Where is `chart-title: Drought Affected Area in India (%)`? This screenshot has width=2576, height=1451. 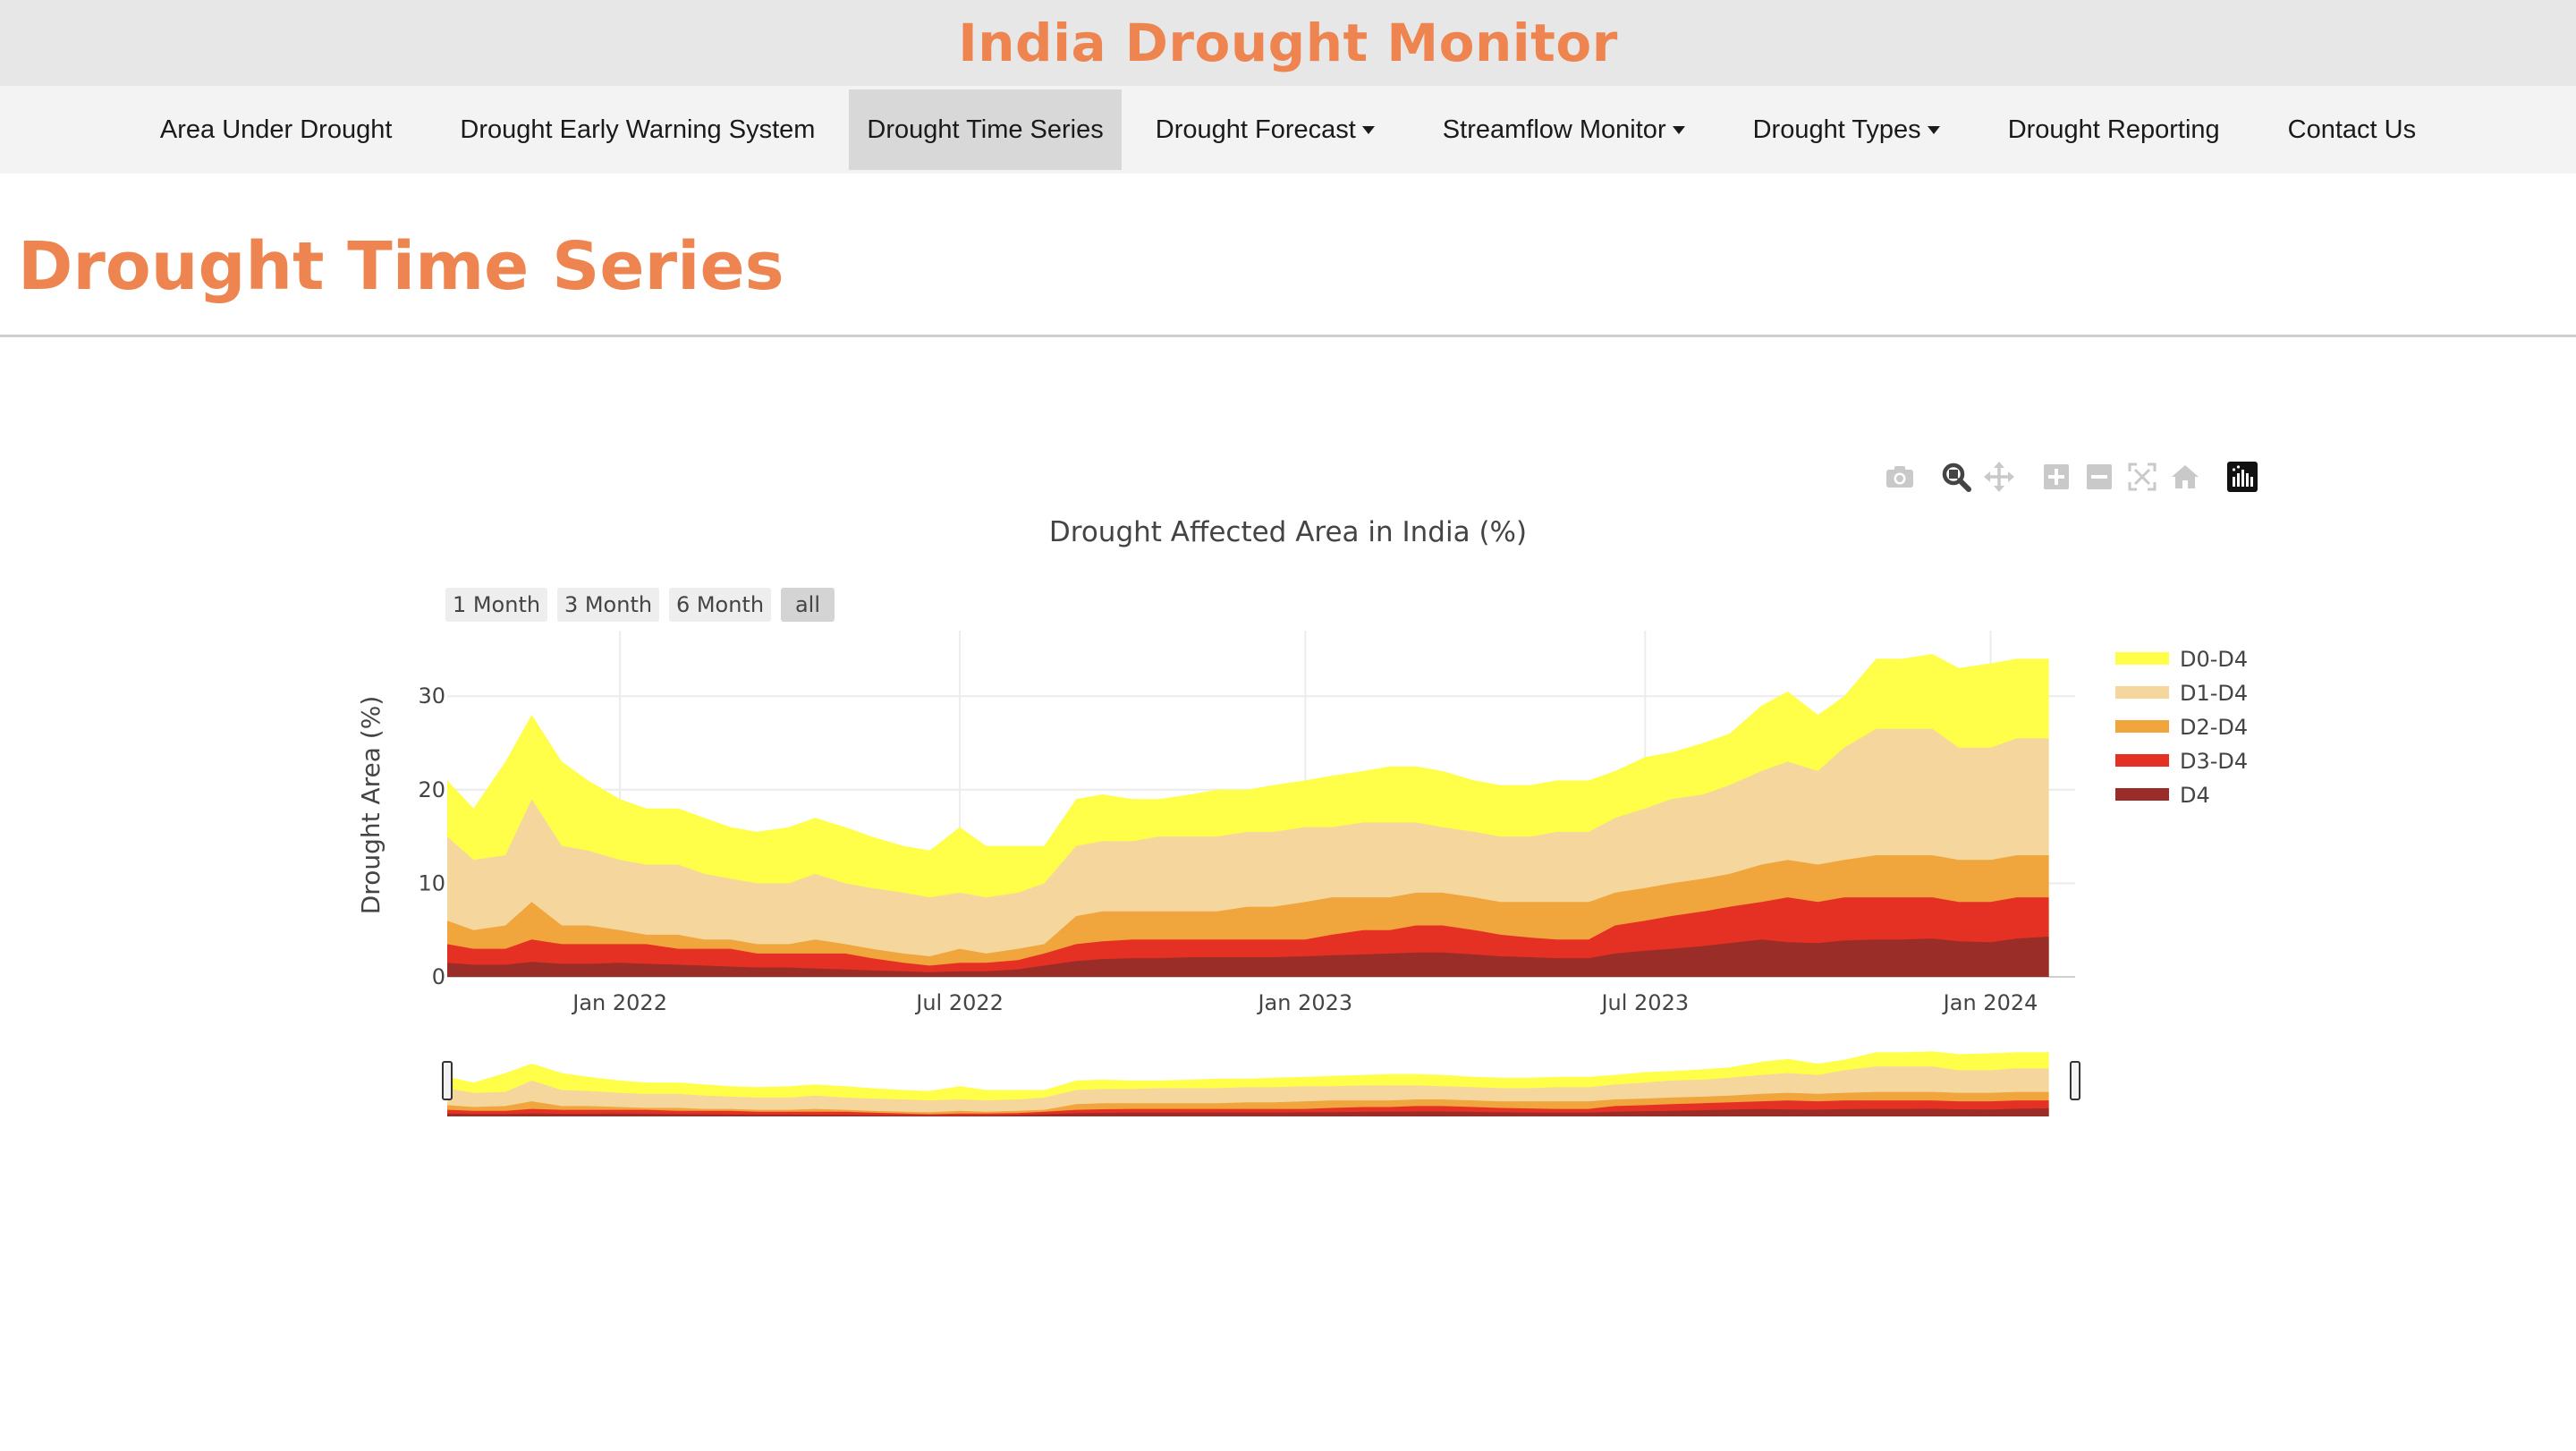
chart-title: Drought Affected Area in India (%) is located at coordinates (1288, 532).